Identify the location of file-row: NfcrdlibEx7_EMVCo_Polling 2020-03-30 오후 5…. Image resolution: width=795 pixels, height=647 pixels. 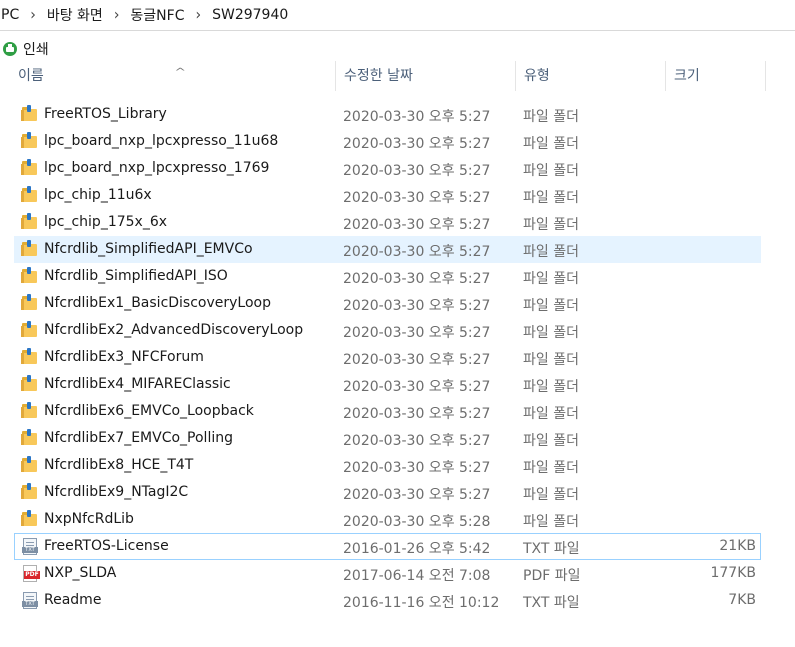
(387, 438).